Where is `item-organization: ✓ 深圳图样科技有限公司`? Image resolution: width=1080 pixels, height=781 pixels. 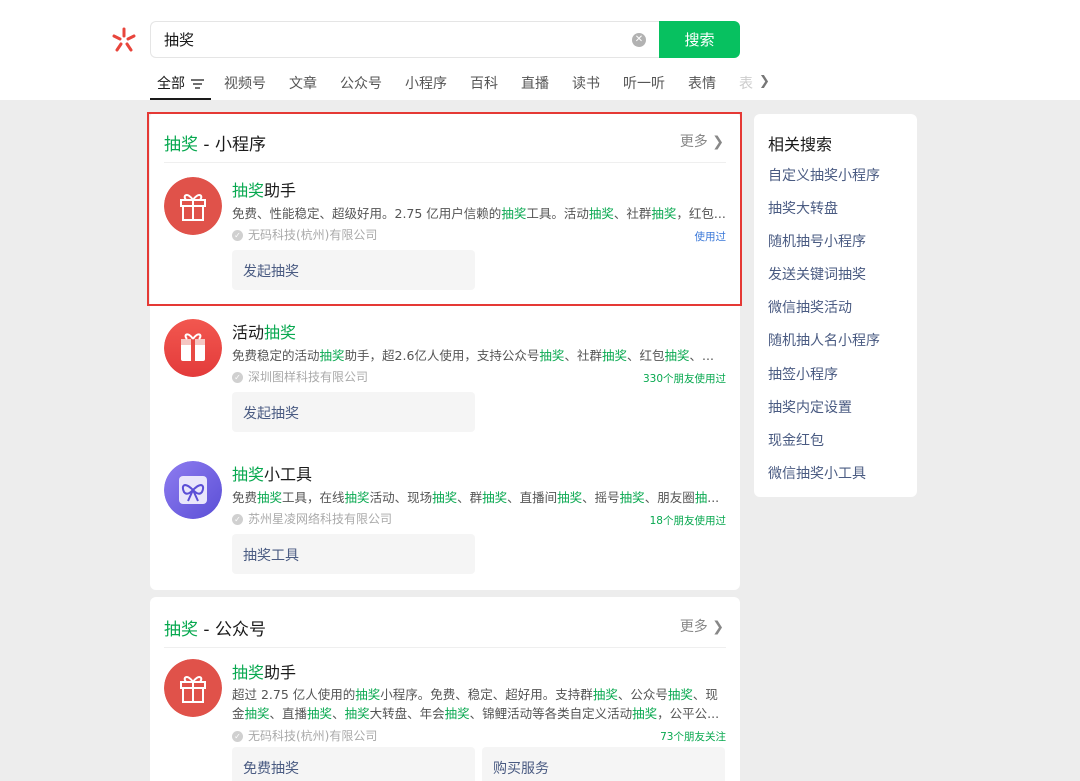 item-organization: ✓ 深圳图样科技有限公司 is located at coordinates (300, 376).